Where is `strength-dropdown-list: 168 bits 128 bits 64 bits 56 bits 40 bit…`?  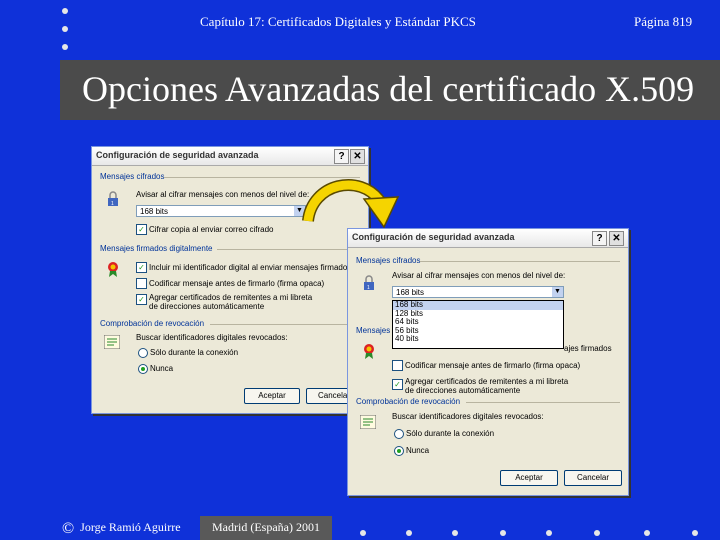 strength-dropdown-list: 168 bits 128 bits 64 bits 56 bits 40 bit… is located at coordinates (478, 324).